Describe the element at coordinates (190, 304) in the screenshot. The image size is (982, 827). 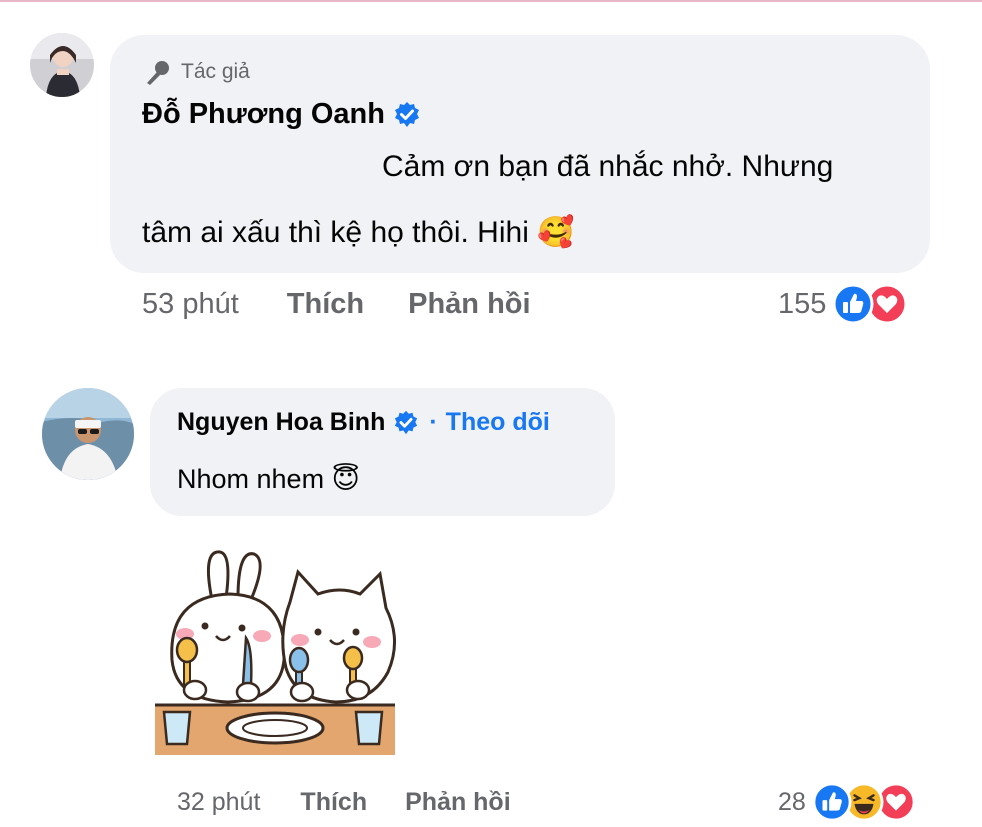
I see `comment-timestamp: 53 phút` at that location.